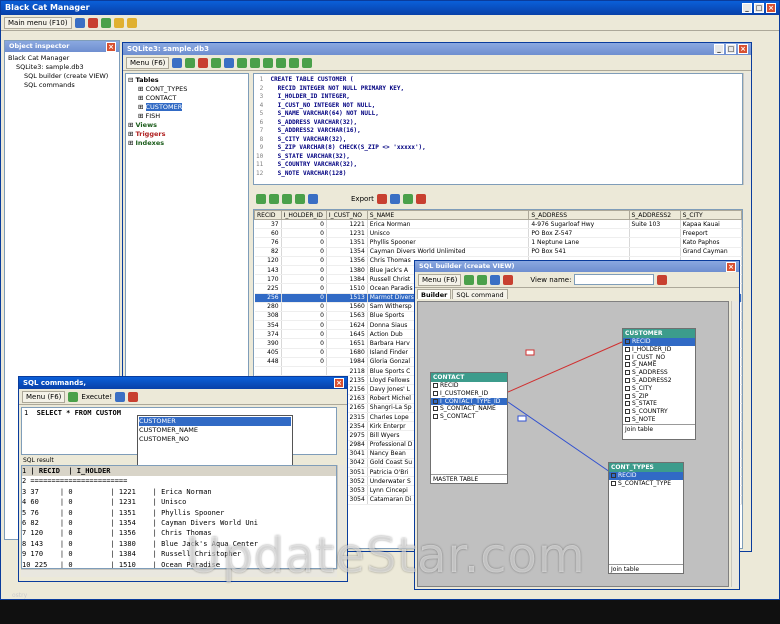 The height and width of the screenshot is (624, 780). I want to click on minimize-button: _, so click(747, 8).